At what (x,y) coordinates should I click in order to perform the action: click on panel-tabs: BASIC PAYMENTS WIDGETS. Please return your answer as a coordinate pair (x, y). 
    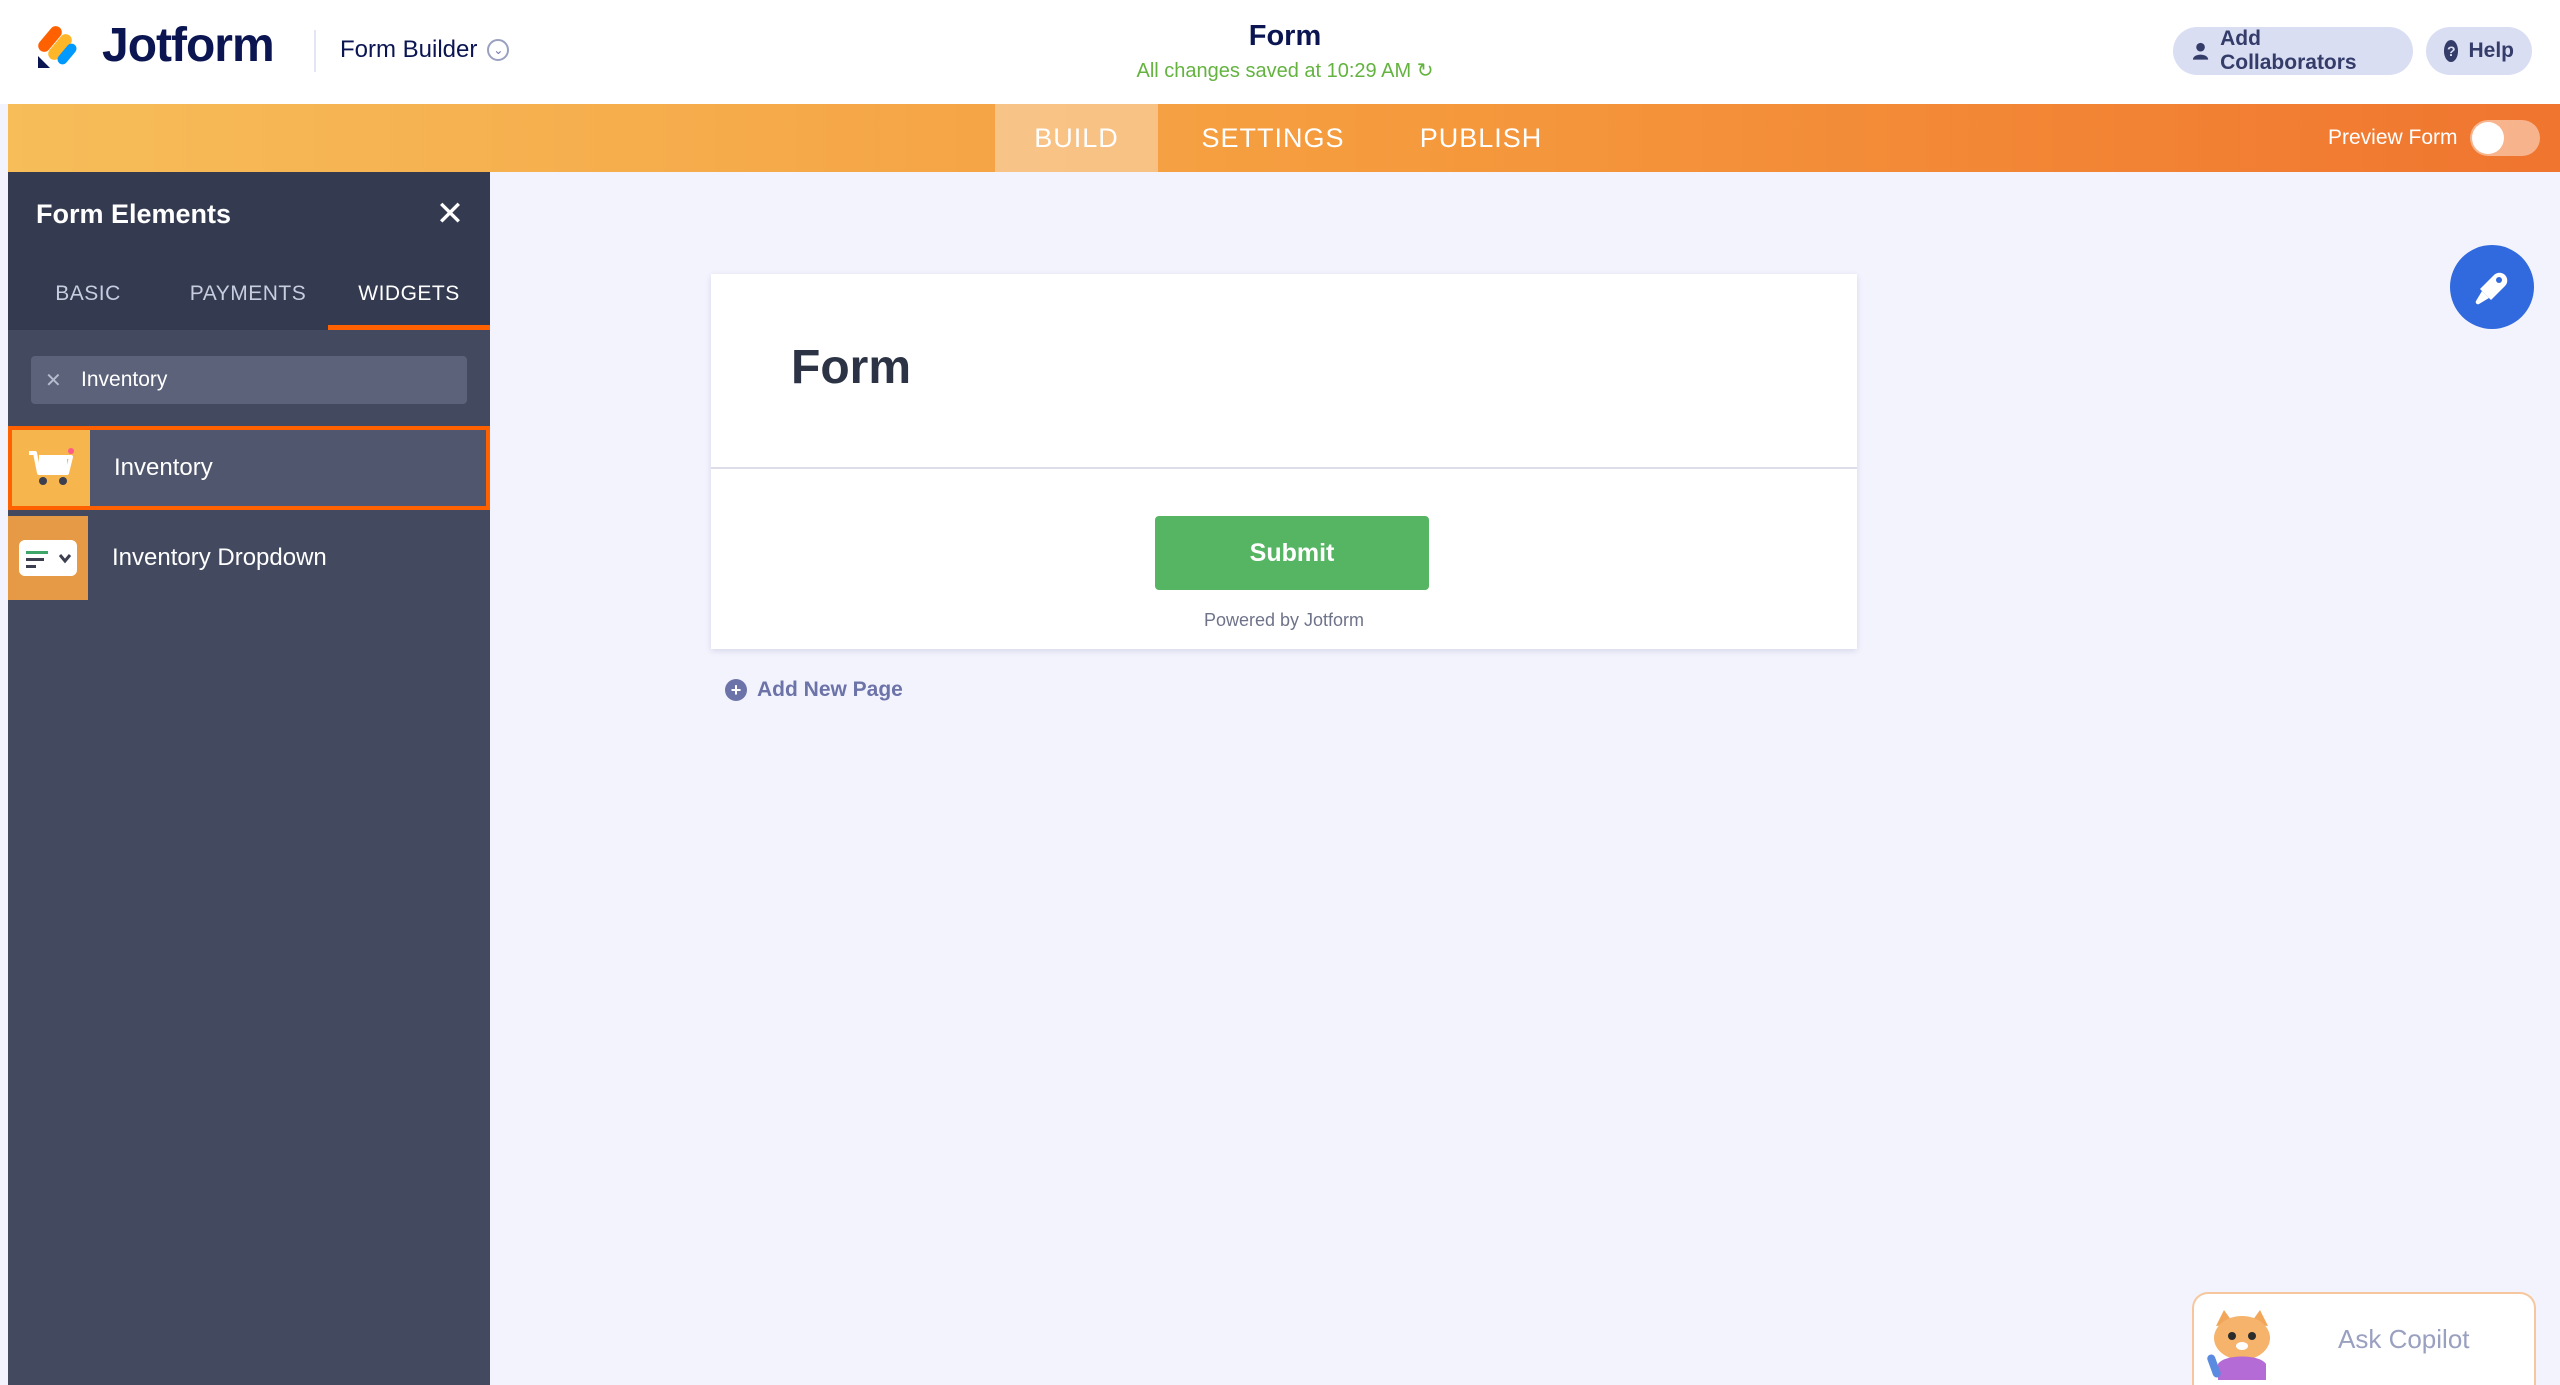
    Looking at the image, I should click on (249, 294).